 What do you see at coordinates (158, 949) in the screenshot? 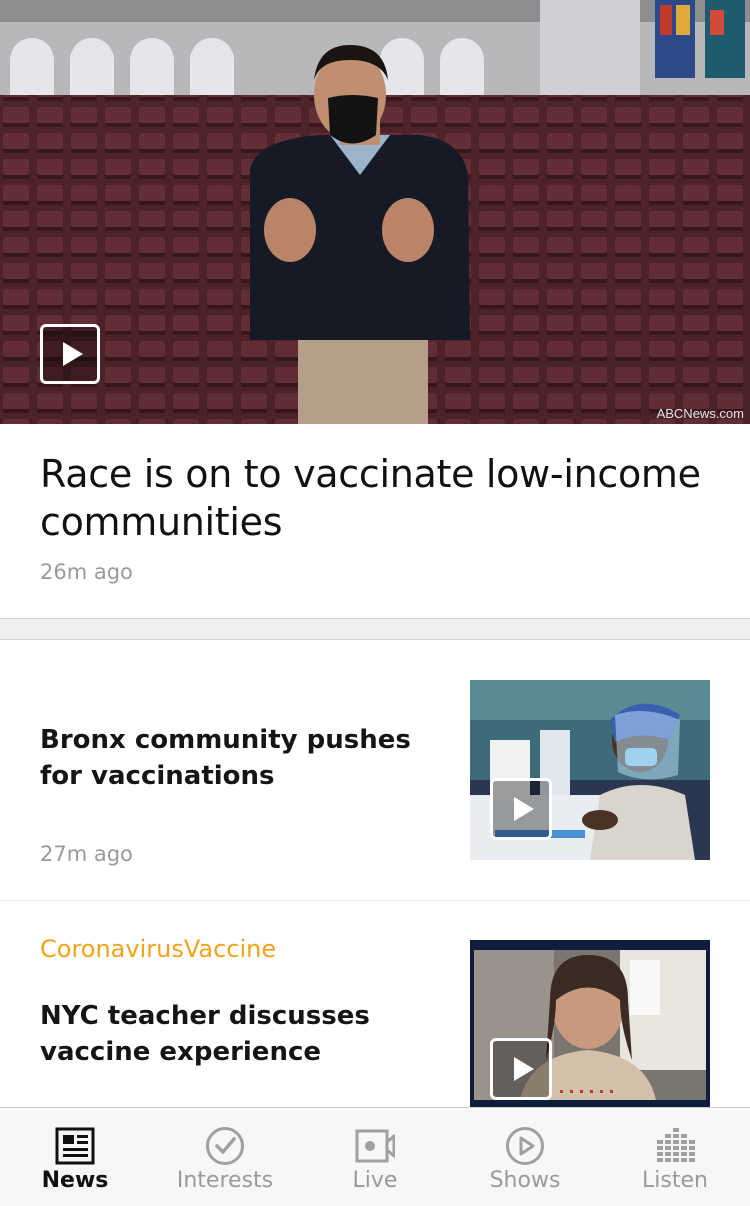
I see `story-category: CoronavirusVaccine` at bounding box center [158, 949].